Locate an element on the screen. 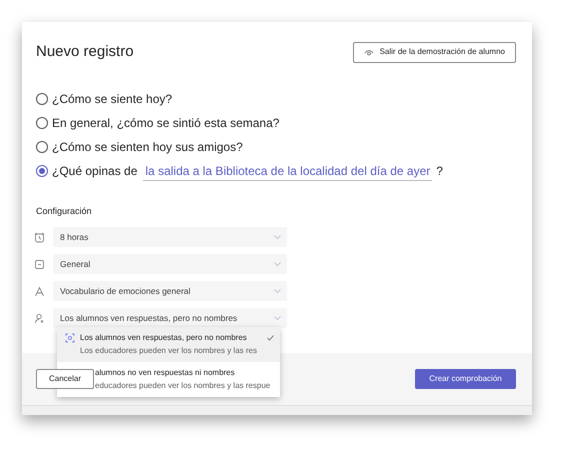 The height and width of the screenshot is (458, 578). clock-icon is located at coordinates (39, 237).